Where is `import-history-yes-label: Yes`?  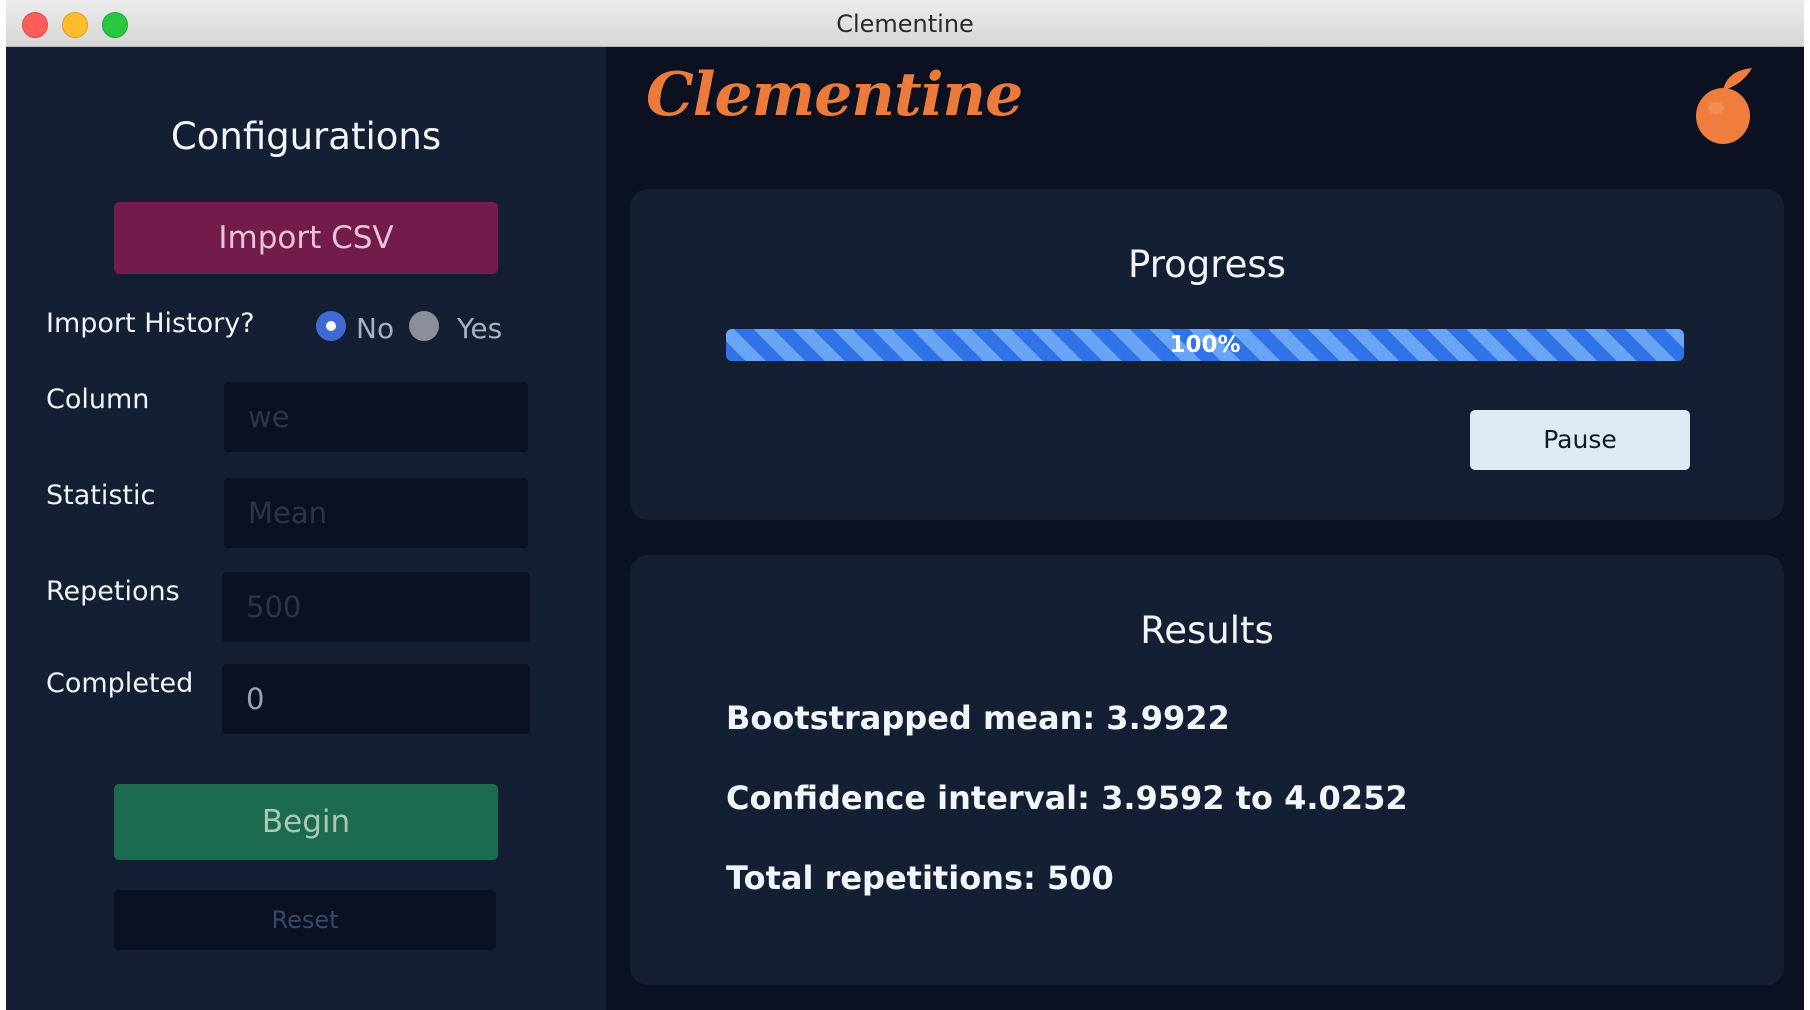 import-history-yes-label: Yes is located at coordinates (479, 328).